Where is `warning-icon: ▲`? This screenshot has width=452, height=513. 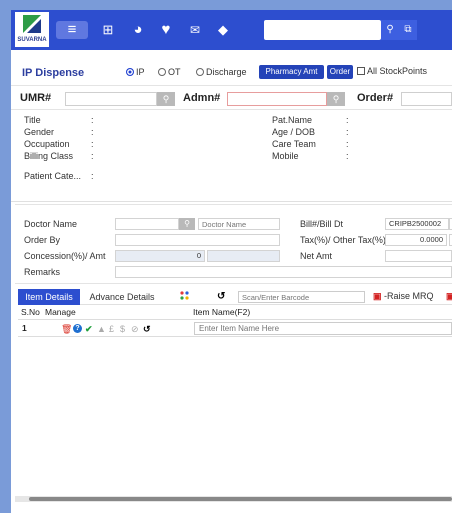
warning-icon: ▲ is located at coordinates (101, 329).